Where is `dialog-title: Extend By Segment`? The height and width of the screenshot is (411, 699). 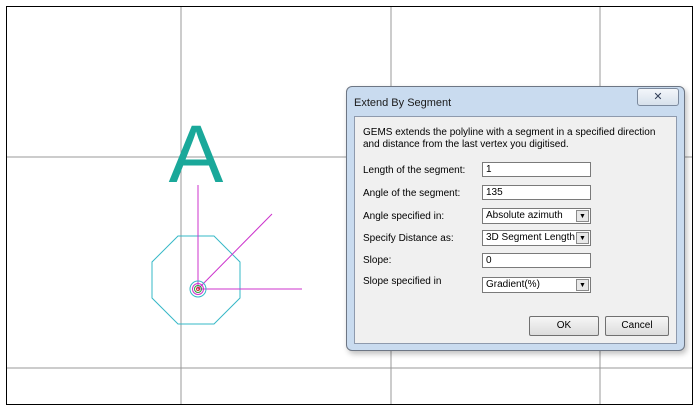 dialog-title: Extend By Segment is located at coordinates (403, 103).